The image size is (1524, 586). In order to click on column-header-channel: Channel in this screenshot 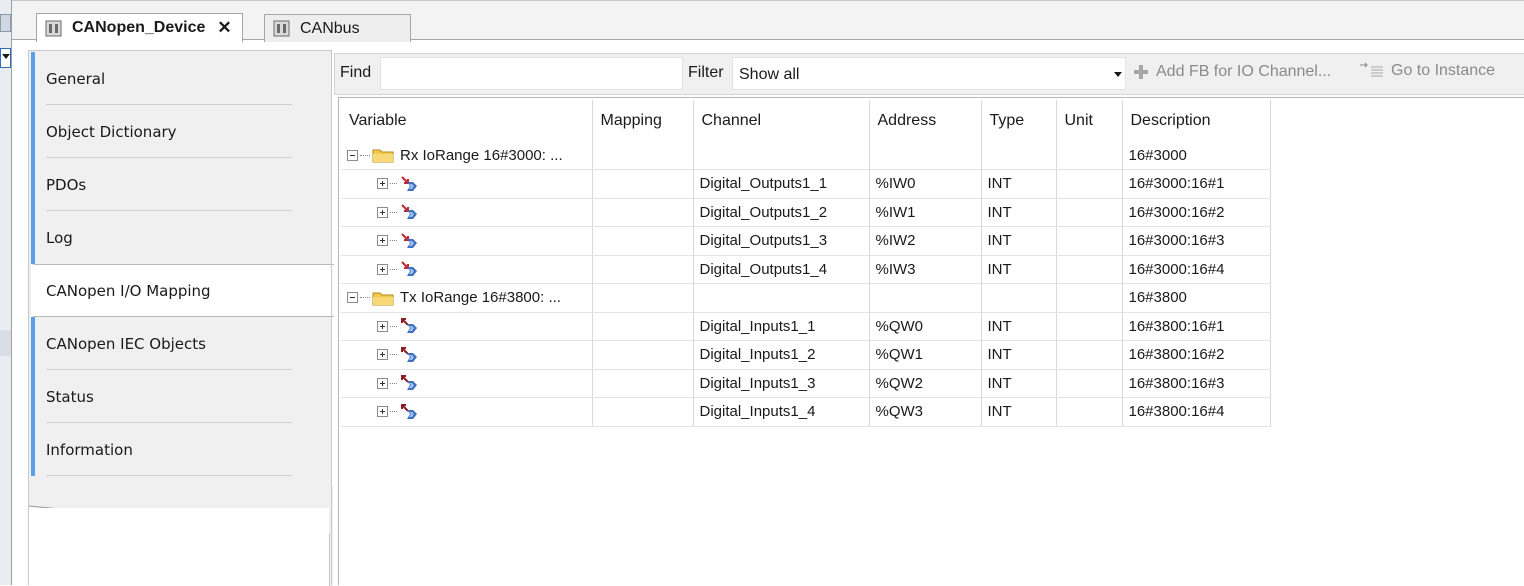, I will do `click(781, 120)`.